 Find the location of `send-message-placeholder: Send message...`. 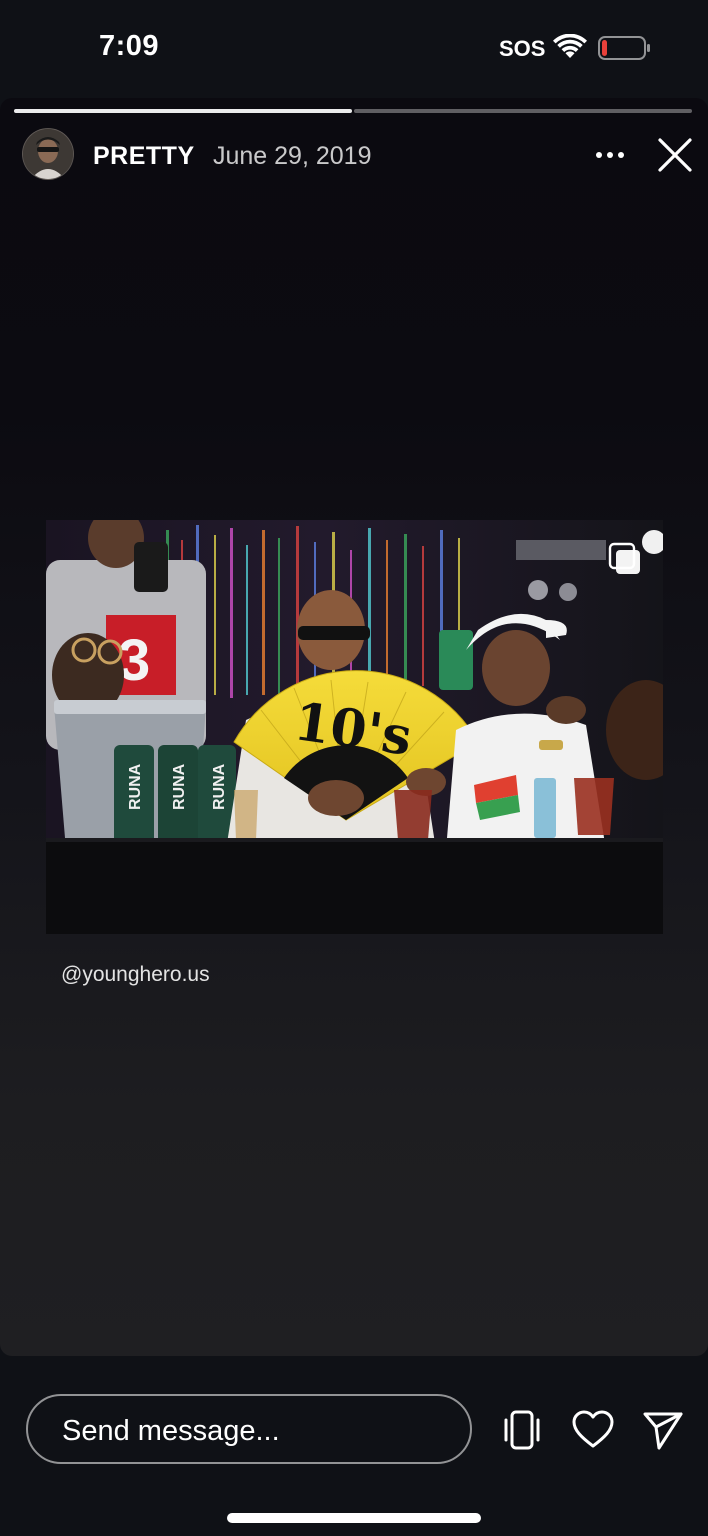

send-message-placeholder: Send message... is located at coordinates (171, 1431).